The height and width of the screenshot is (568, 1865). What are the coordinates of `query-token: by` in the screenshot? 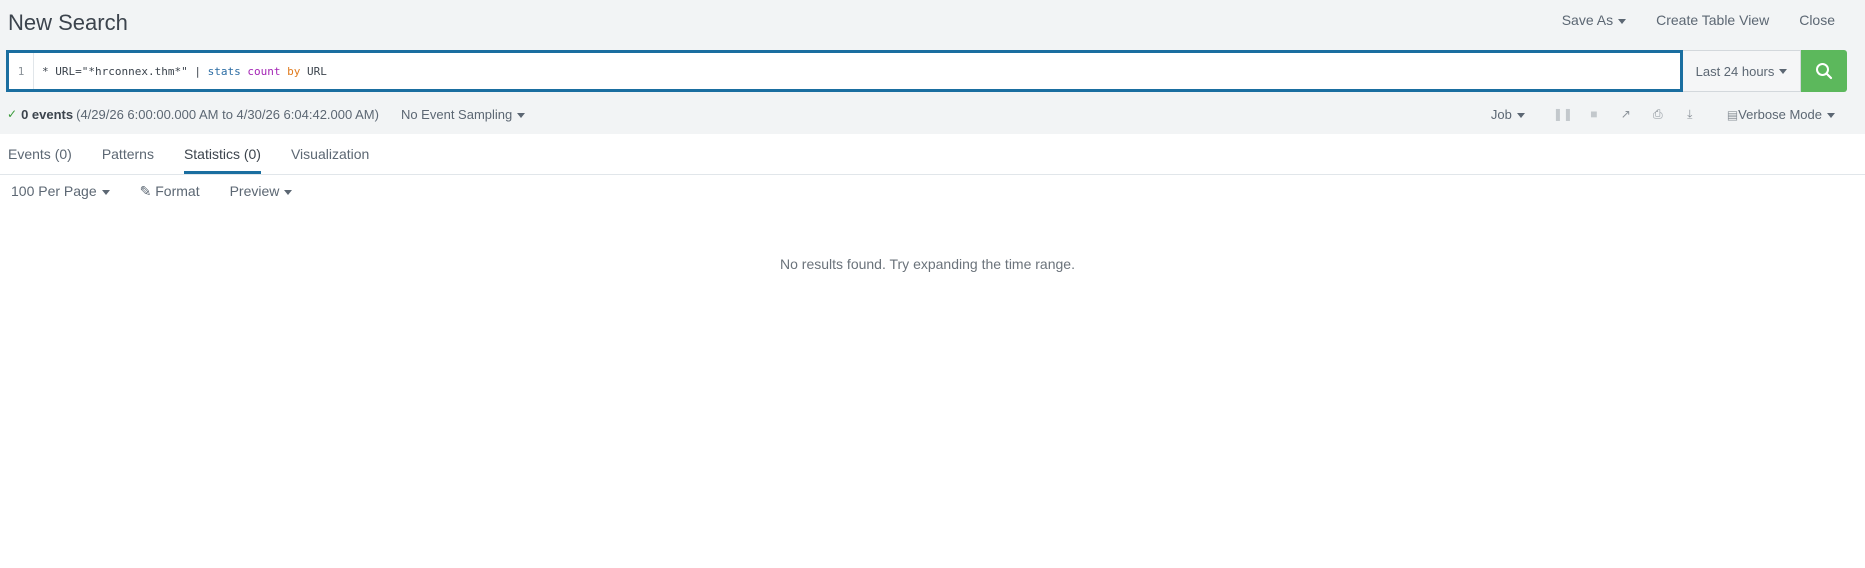 It's located at (294, 71).